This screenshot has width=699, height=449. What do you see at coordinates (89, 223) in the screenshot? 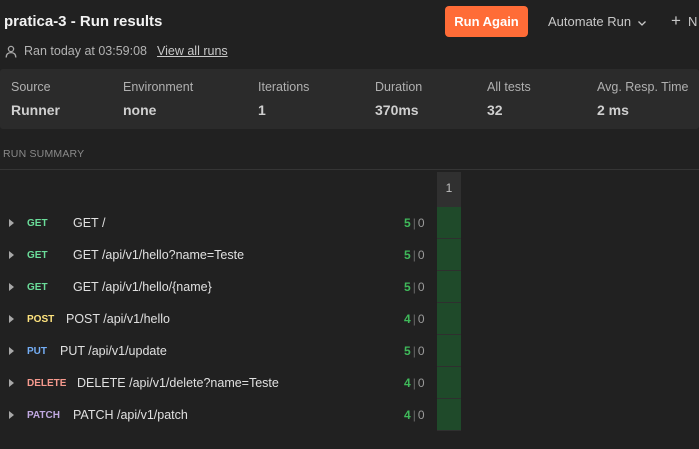
I see `request-name: GET /` at bounding box center [89, 223].